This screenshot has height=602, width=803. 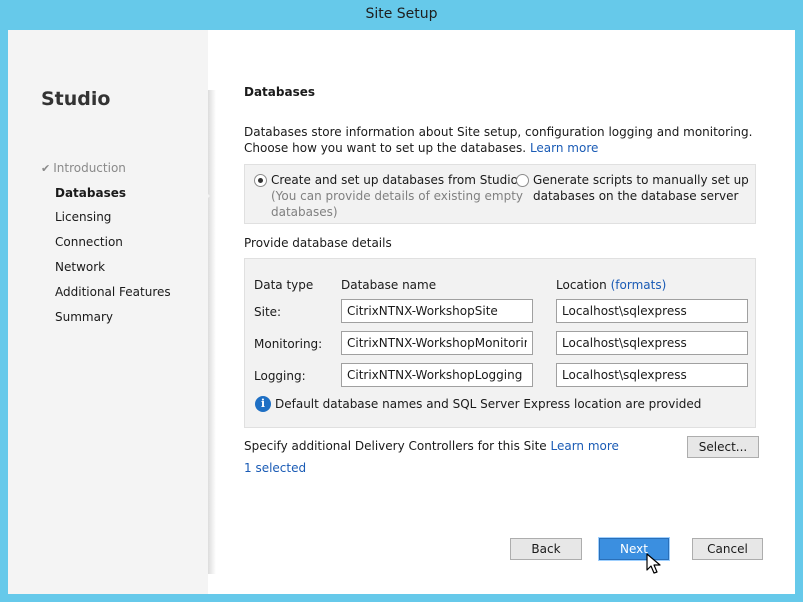 What do you see at coordinates (652, 311) in the screenshot?
I see `site-location-input` at bounding box center [652, 311].